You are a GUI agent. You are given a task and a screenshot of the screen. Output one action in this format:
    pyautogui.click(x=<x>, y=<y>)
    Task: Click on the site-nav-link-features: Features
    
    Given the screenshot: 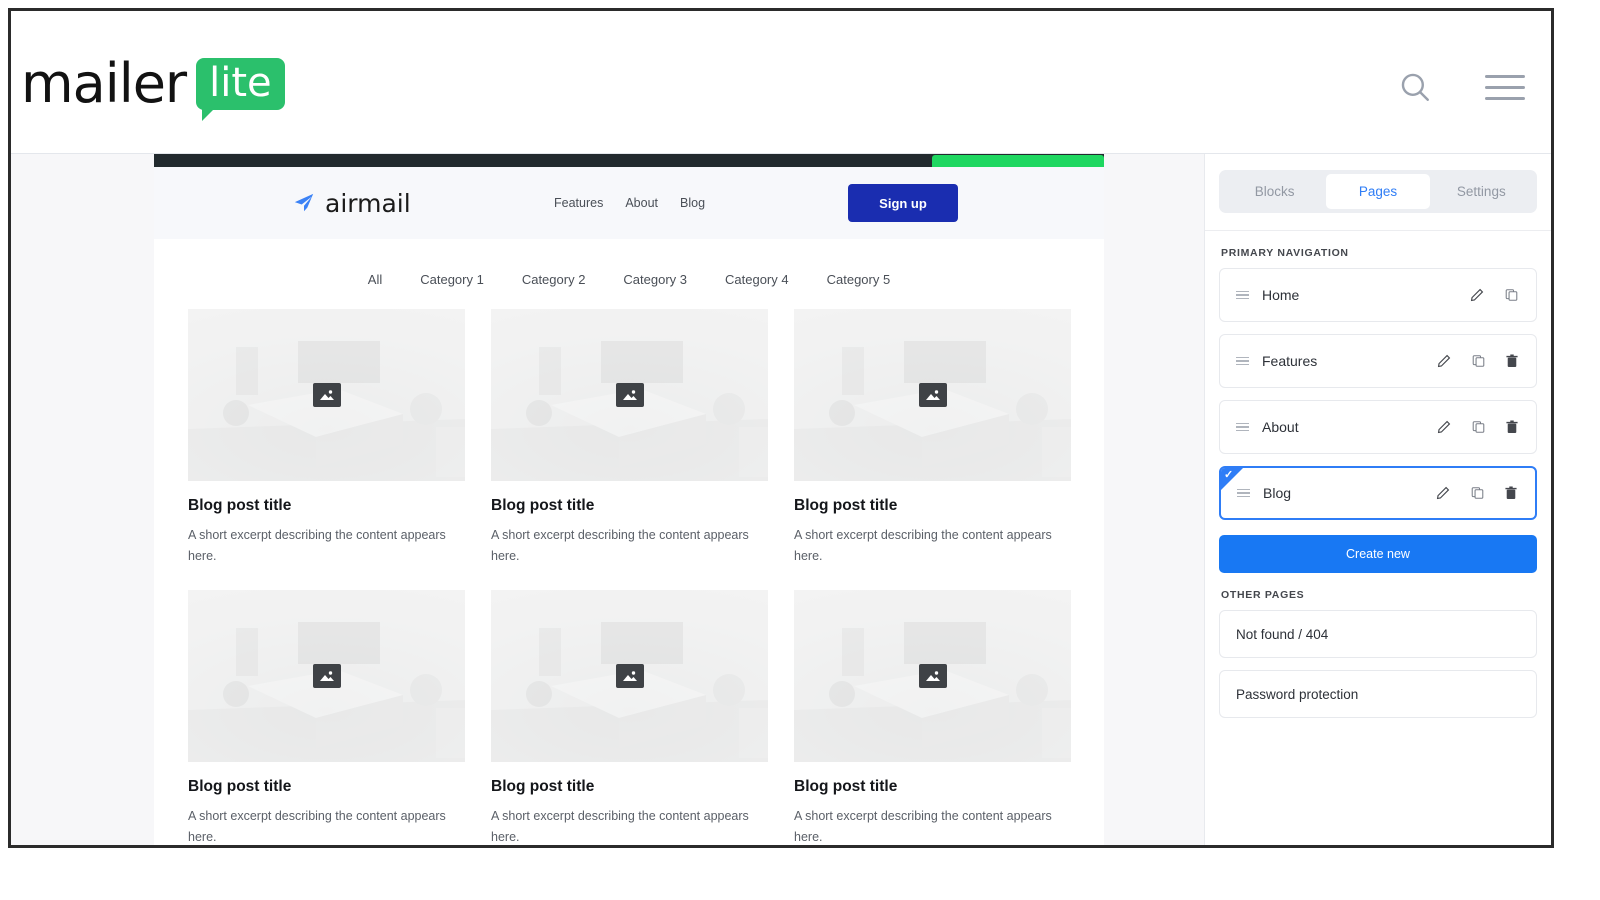 What is the action you would take?
    pyautogui.click(x=578, y=203)
    